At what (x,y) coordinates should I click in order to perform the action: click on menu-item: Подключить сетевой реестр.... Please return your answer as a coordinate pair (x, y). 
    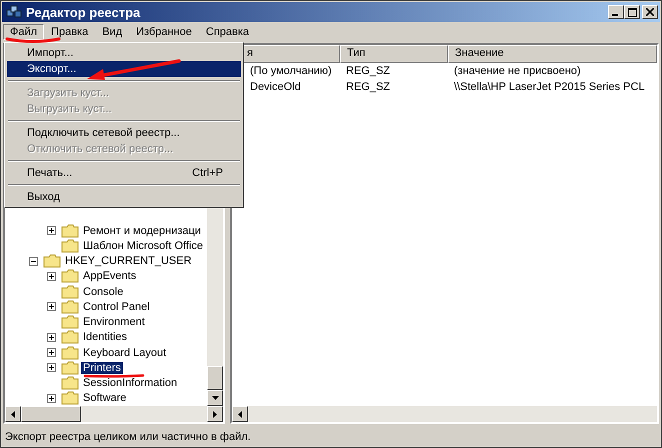
    Looking at the image, I should click on (124, 133).